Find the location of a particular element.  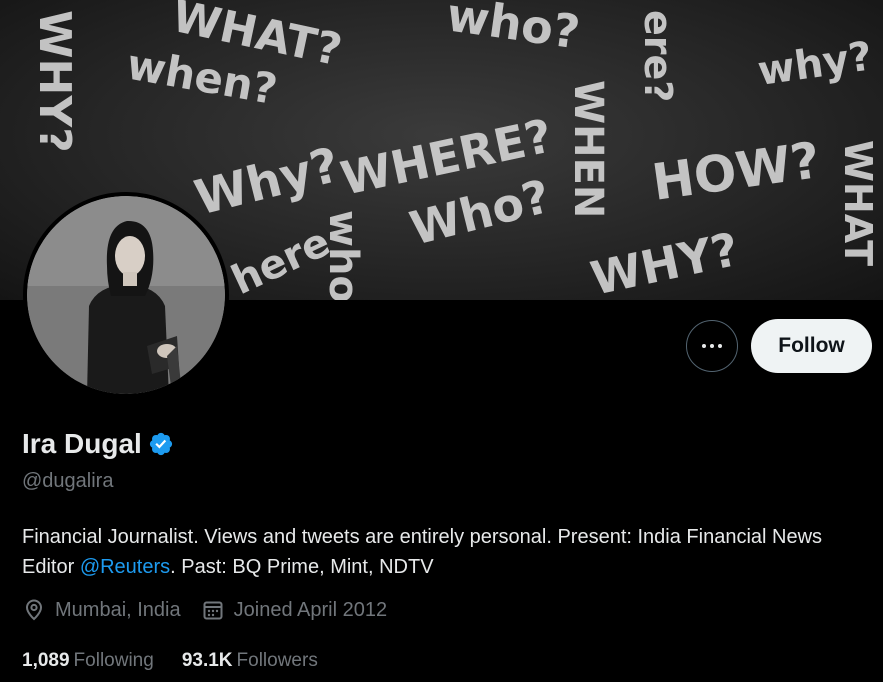

follow-button: Follow is located at coordinates (811, 346).